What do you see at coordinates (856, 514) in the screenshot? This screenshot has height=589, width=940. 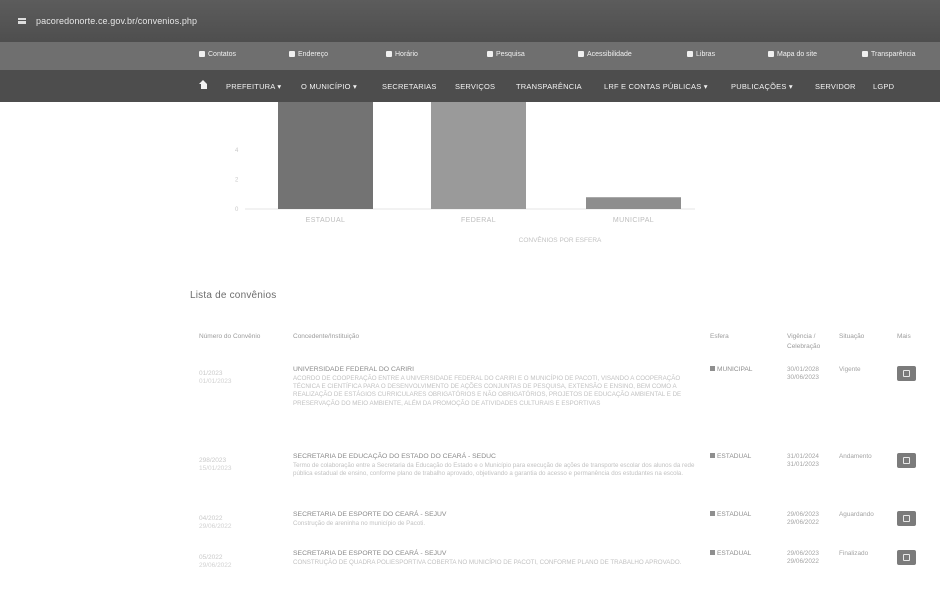 I see `row-situacao: Aguardando` at bounding box center [856, 514].